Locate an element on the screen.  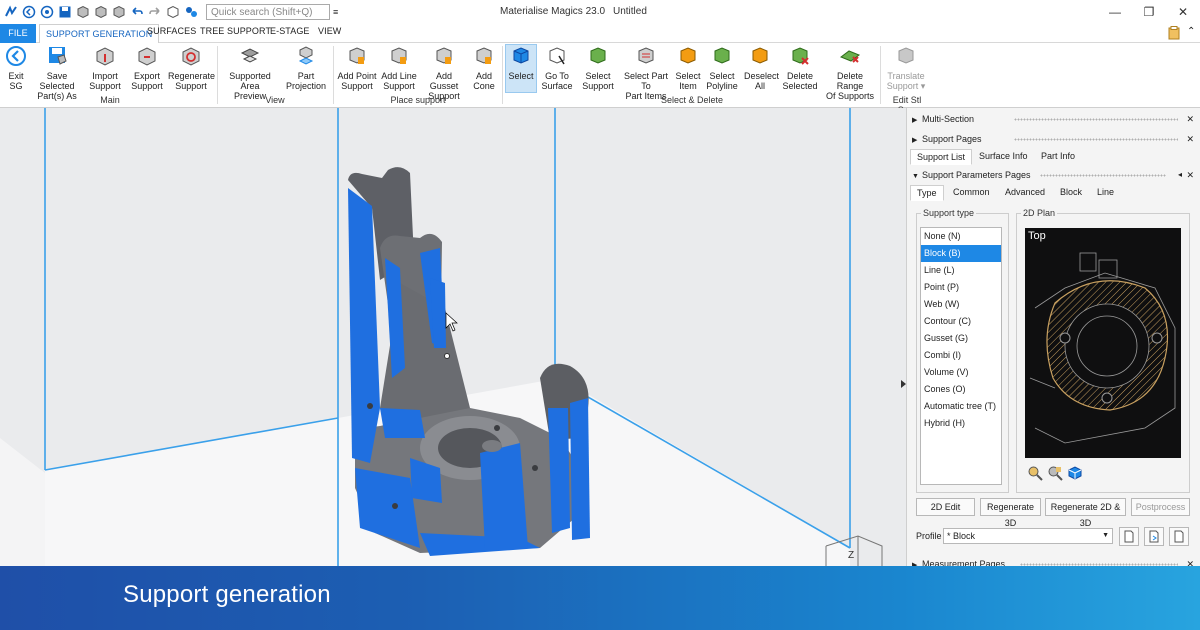
support-type-item: Point (P) is located at coordinates (961, 287).